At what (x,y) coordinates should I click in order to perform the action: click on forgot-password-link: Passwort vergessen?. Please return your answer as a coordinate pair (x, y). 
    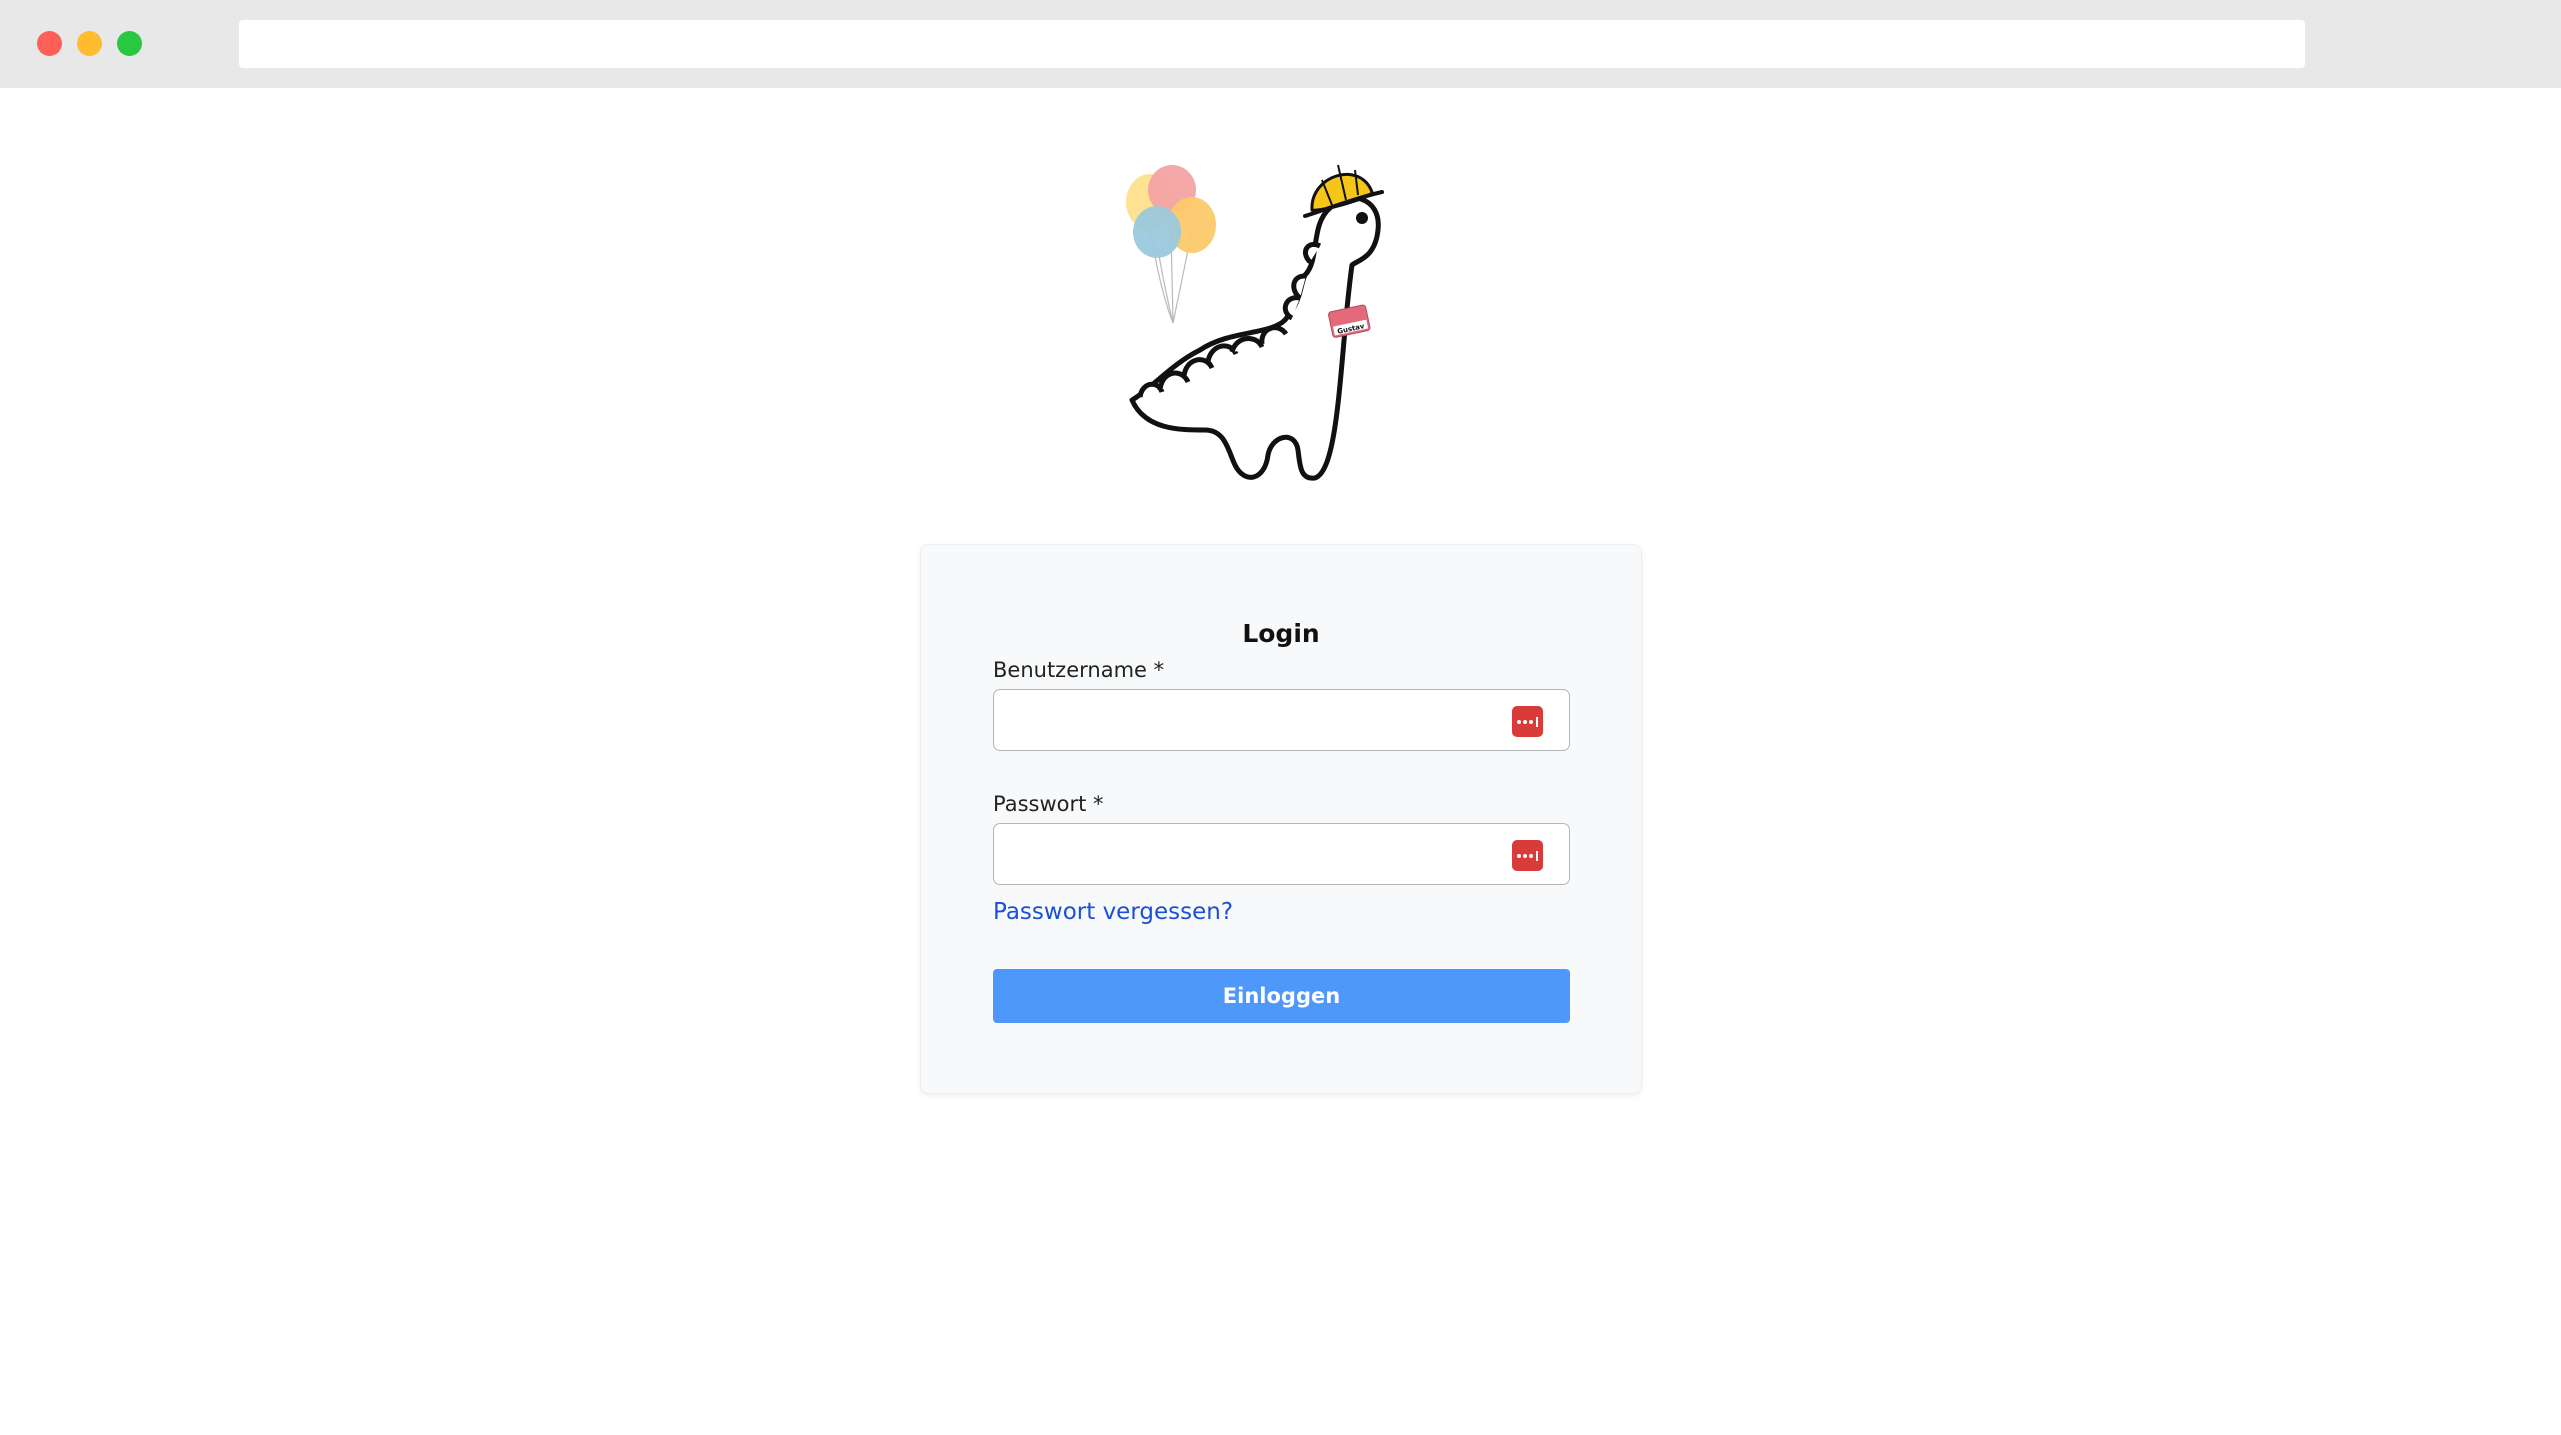
    Looking at the image, I should click on (1113, 912).